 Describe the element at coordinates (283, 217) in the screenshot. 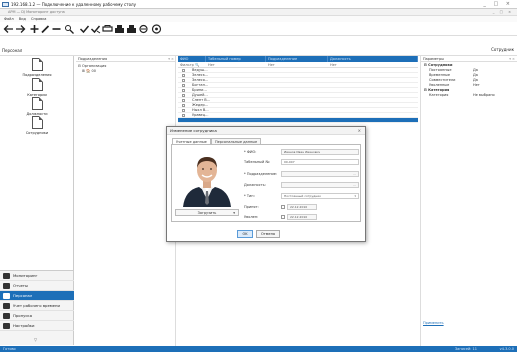

I see `fired-checkbox` at that location.